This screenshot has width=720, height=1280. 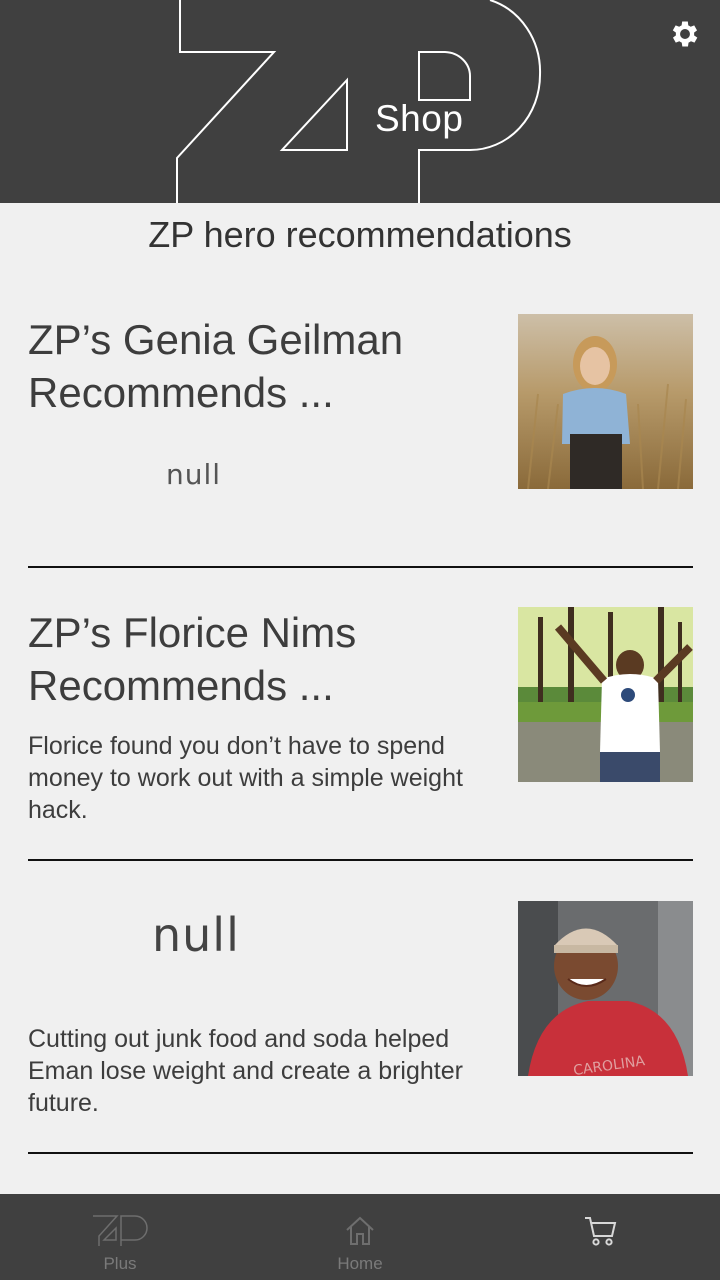 I want to click on cart-icon, so click(x=601, y=1231).